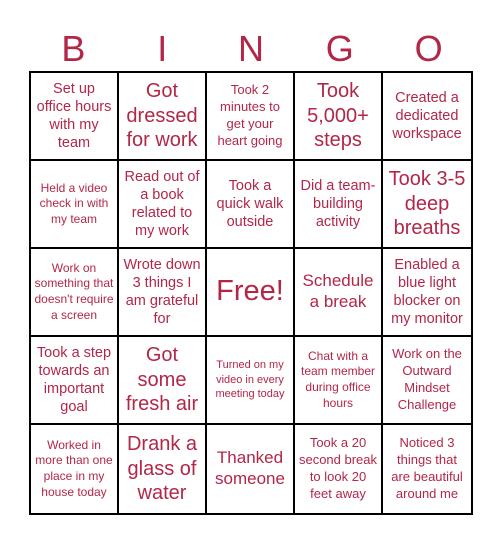  I want to click on cell-text: Got some fresh air, so click(162, 380).